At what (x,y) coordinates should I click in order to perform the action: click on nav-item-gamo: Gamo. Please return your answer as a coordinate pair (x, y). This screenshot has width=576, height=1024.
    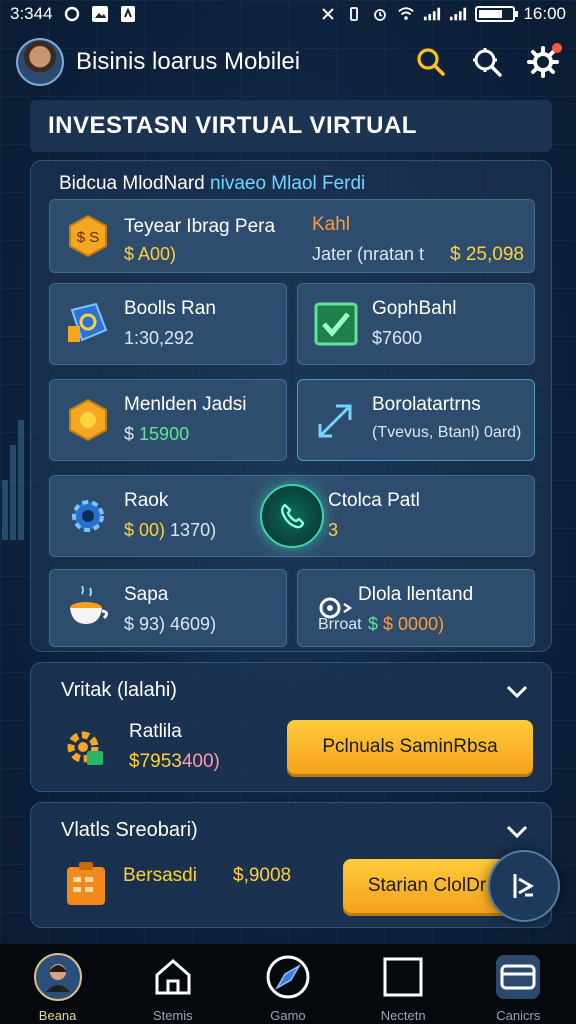
    Looking at the image, I should click on (288, 987).